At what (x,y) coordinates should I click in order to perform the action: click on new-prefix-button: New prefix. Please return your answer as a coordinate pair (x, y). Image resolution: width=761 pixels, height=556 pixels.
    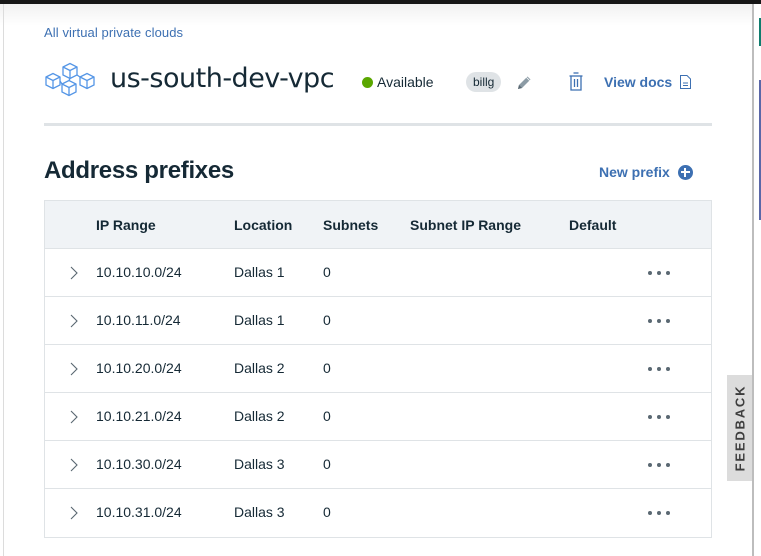
    Looking at the image, I should click on (646, 172).